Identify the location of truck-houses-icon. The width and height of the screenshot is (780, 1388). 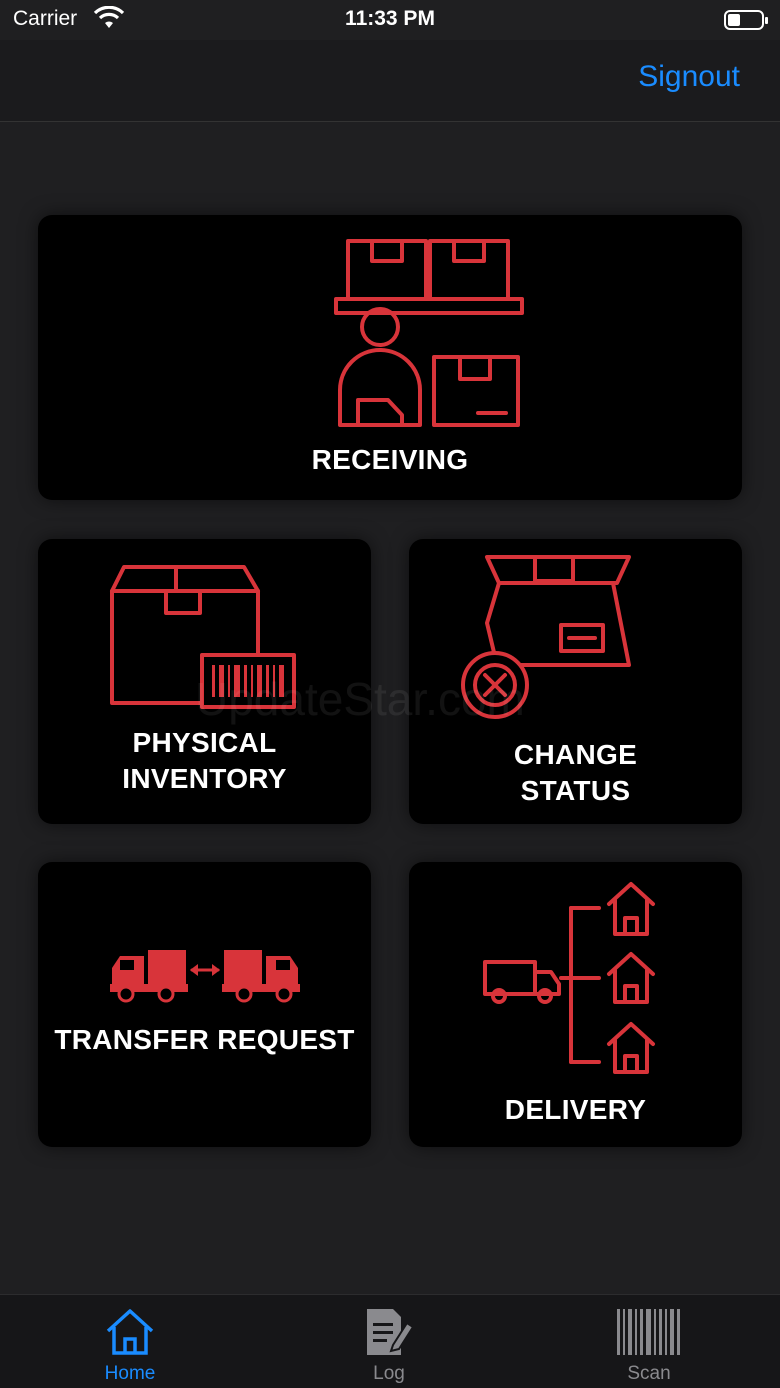
(569, 978).